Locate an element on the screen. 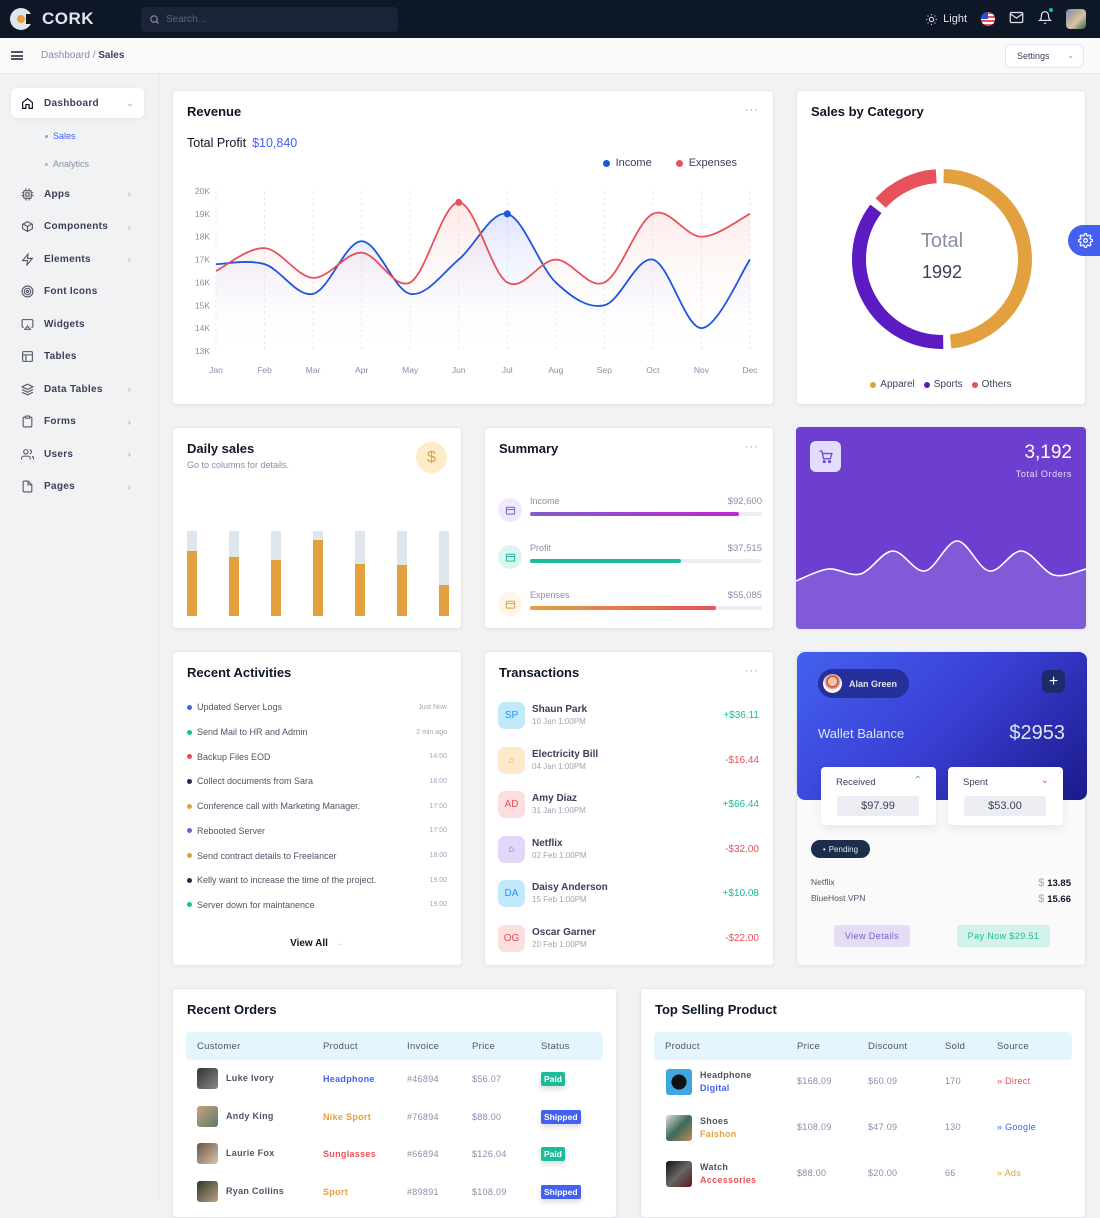  transaction-item: OG Oscar Garner 20 Feb 1:00PM -$22.00 is located at coordinates (628, 939).